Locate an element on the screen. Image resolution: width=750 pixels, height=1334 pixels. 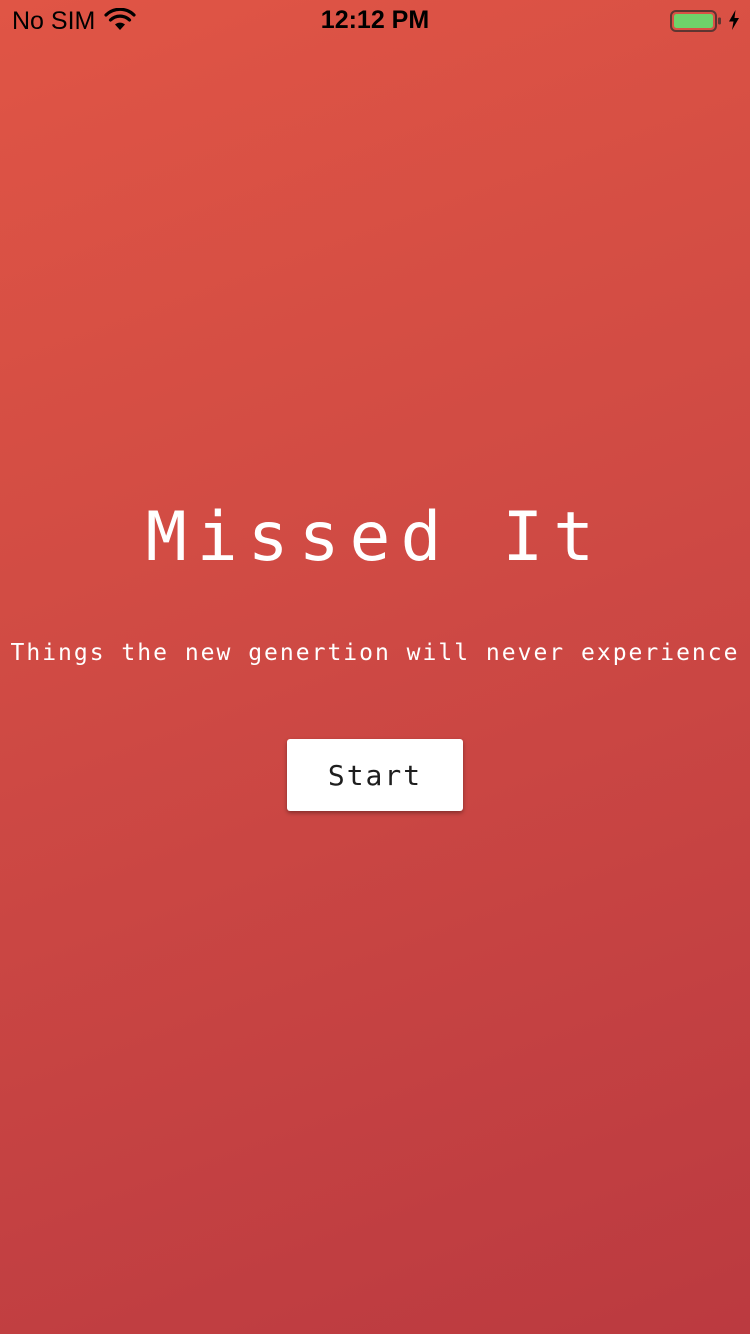
battery-icon is located at coordinates (695, 21).